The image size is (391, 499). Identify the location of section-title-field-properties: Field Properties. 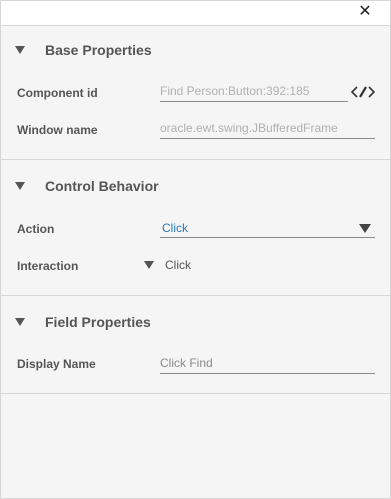
(98, 322).